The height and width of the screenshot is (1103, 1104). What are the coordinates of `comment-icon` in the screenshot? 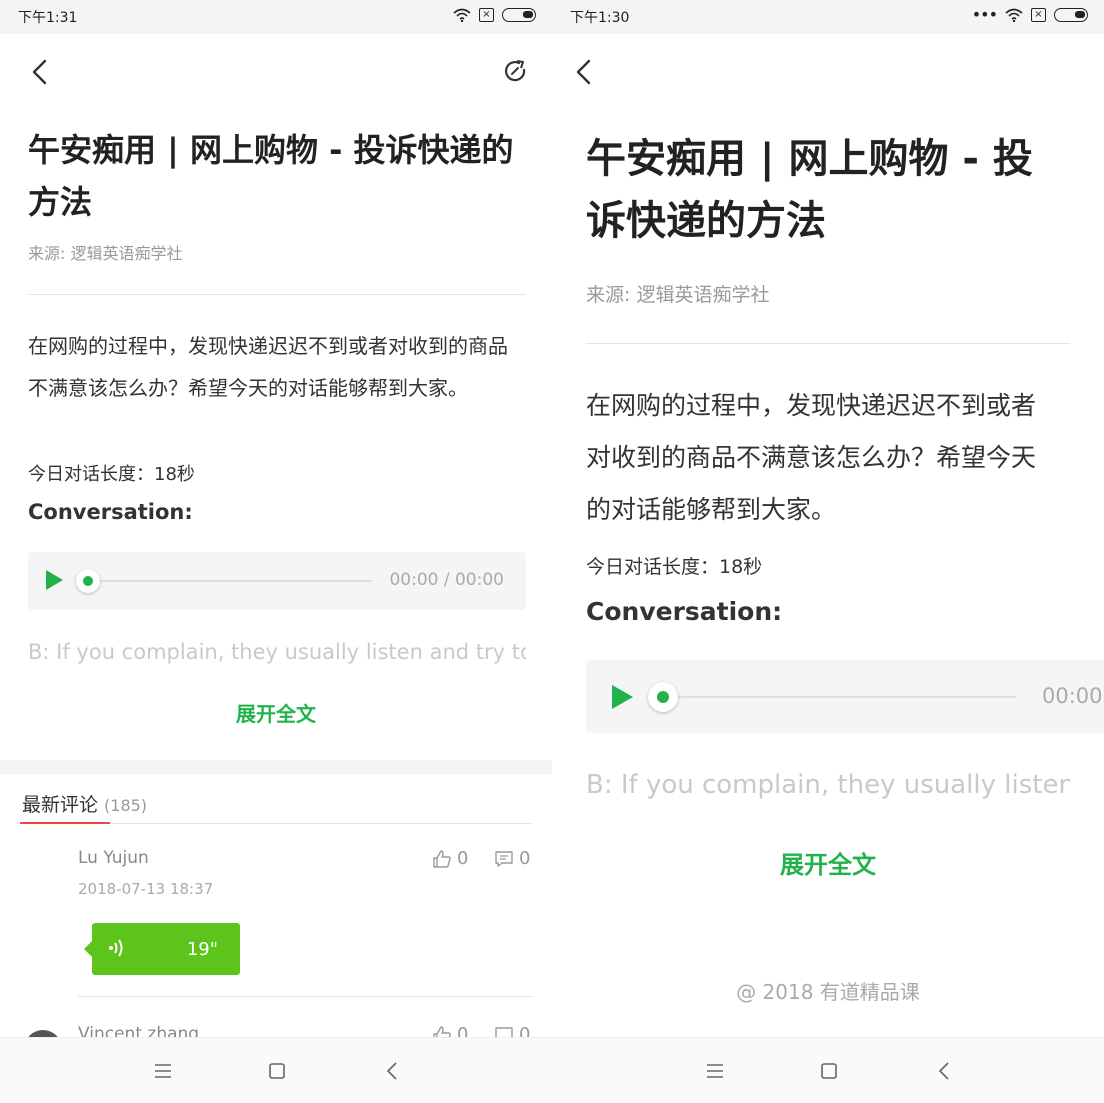 It's located at (504, 858).